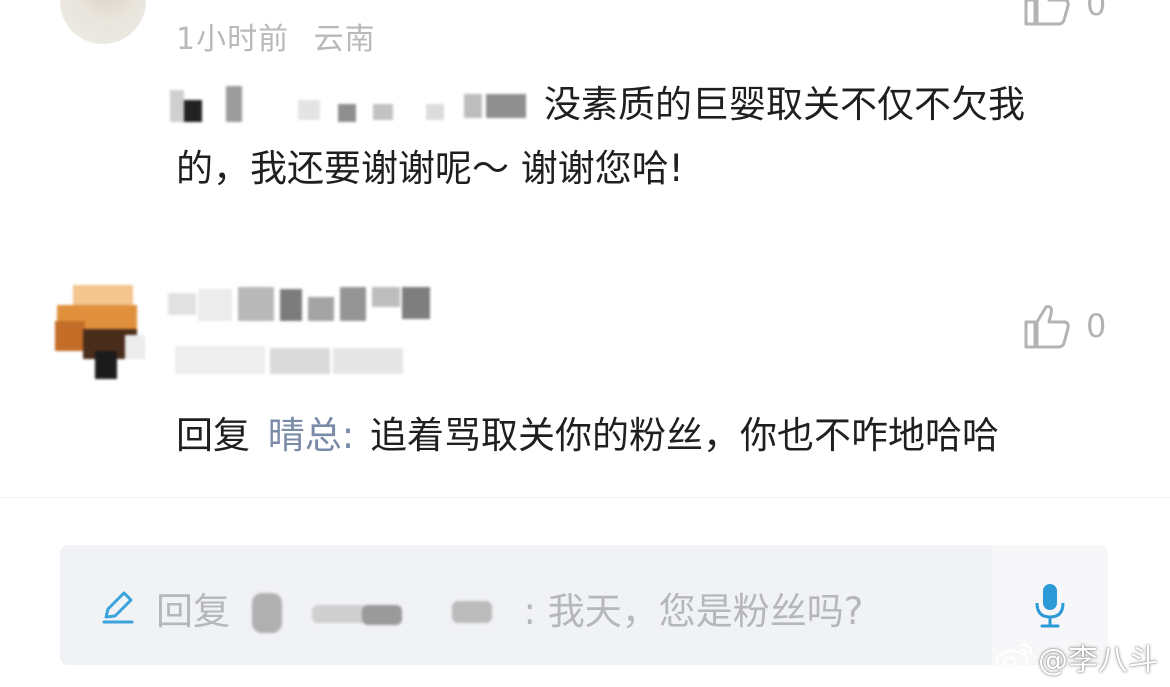 This screenshot has width=1170, height=687. Describe the element at coordinates (693, 611) in the screenshot. I see `reply-placeholder-text: : 我天，您是粉丝吗?` at that location.